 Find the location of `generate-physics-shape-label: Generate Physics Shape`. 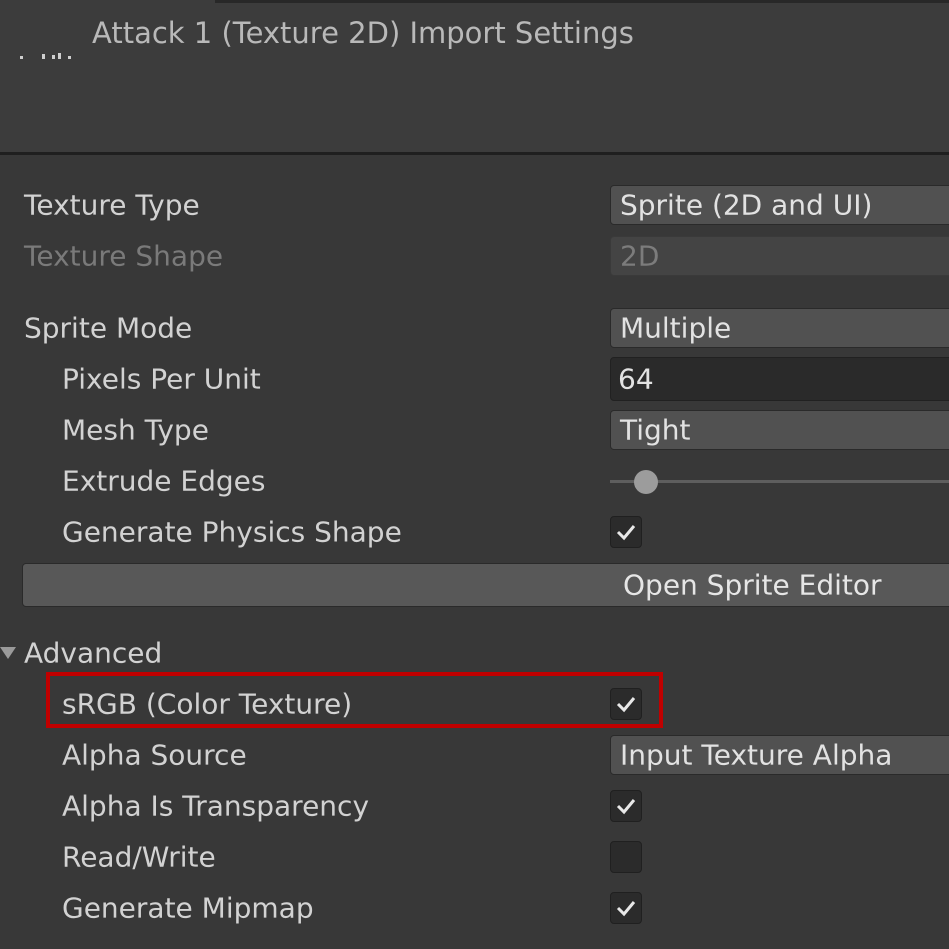

generate-physics-shape-label: Generate Physics Shape is located at coordinates (232, 532).